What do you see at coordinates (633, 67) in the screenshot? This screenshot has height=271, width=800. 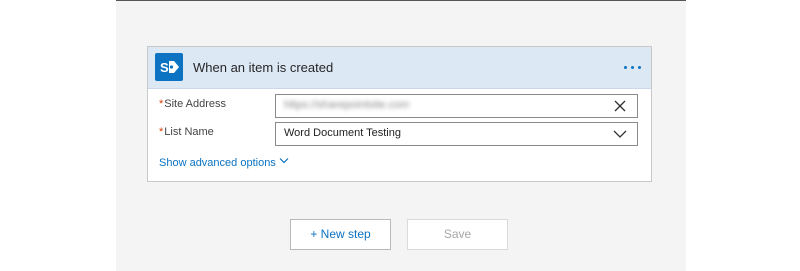 I see `more-options-icon` at bounding box center [633, 67].